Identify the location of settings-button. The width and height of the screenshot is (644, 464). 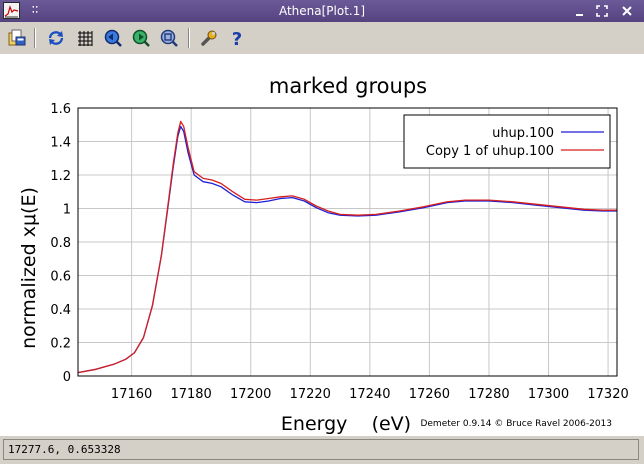
(209, 38).